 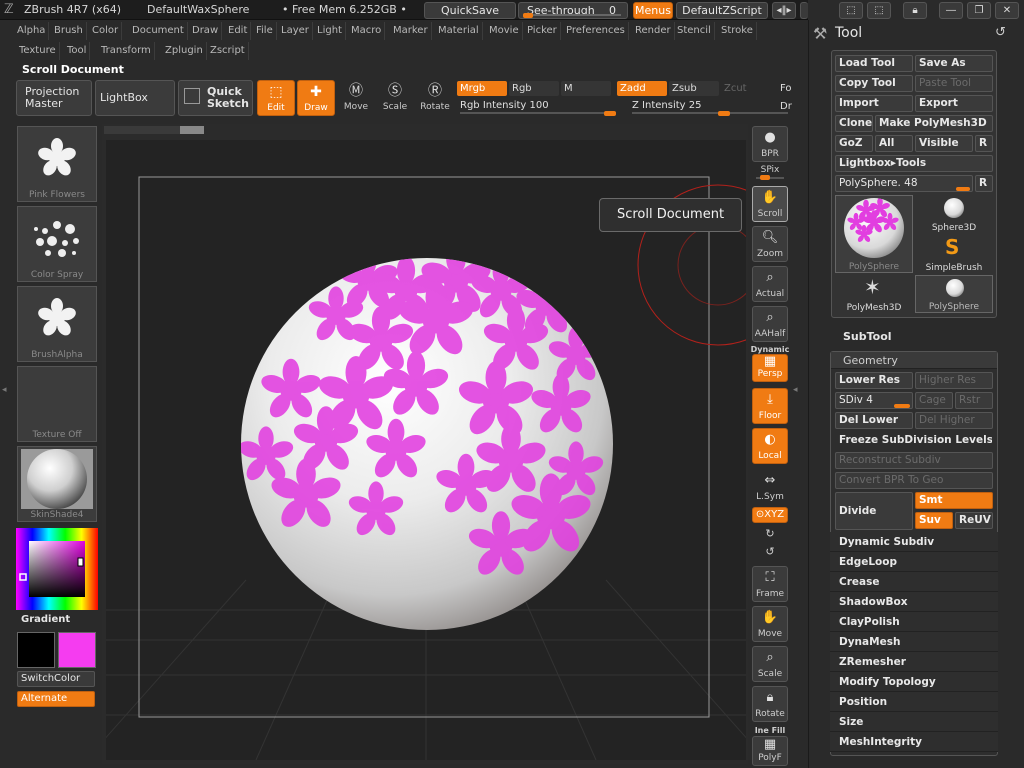 What do you see at coordinates (914, 702) in the screenshot?
I see `section-position: Position` at bounding box center [914, 702].